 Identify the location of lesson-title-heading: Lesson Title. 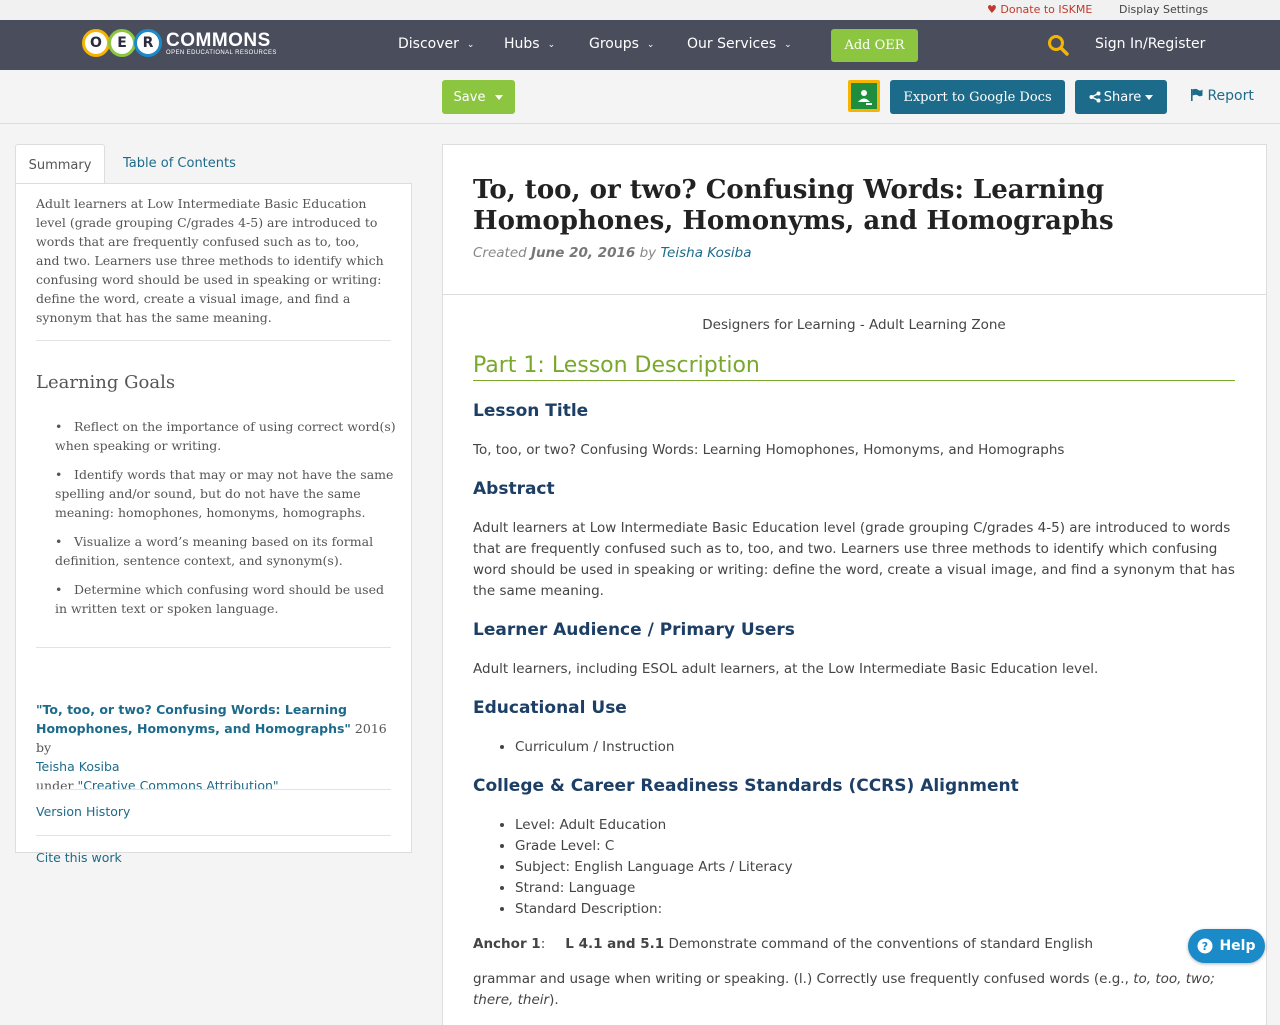
(531, 411).